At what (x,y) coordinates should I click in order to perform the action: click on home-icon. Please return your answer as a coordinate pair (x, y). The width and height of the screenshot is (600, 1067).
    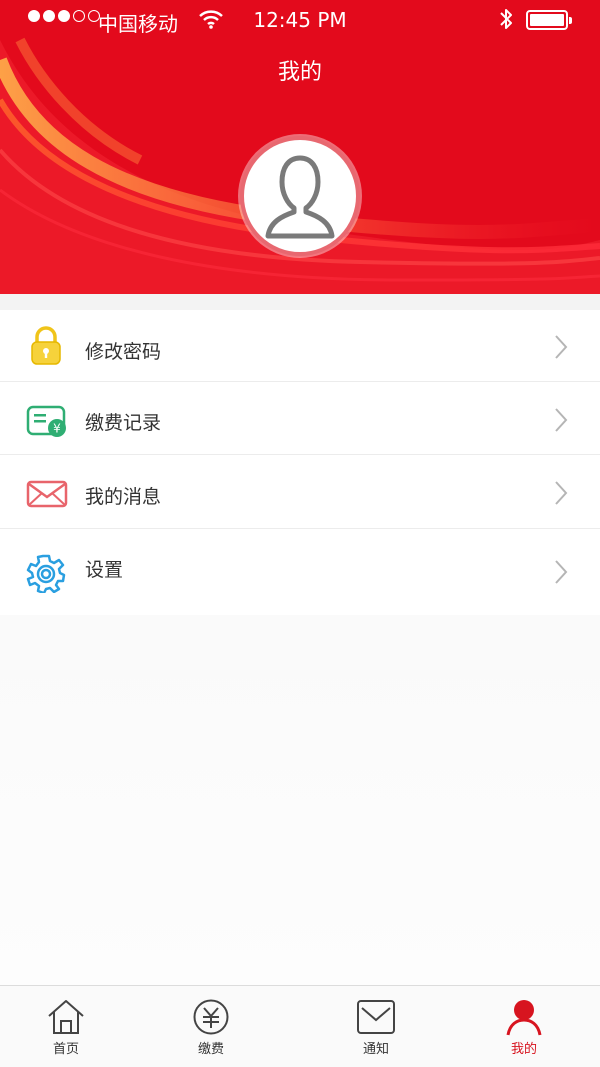
    Looking at the image, I should click on (66, 1017).